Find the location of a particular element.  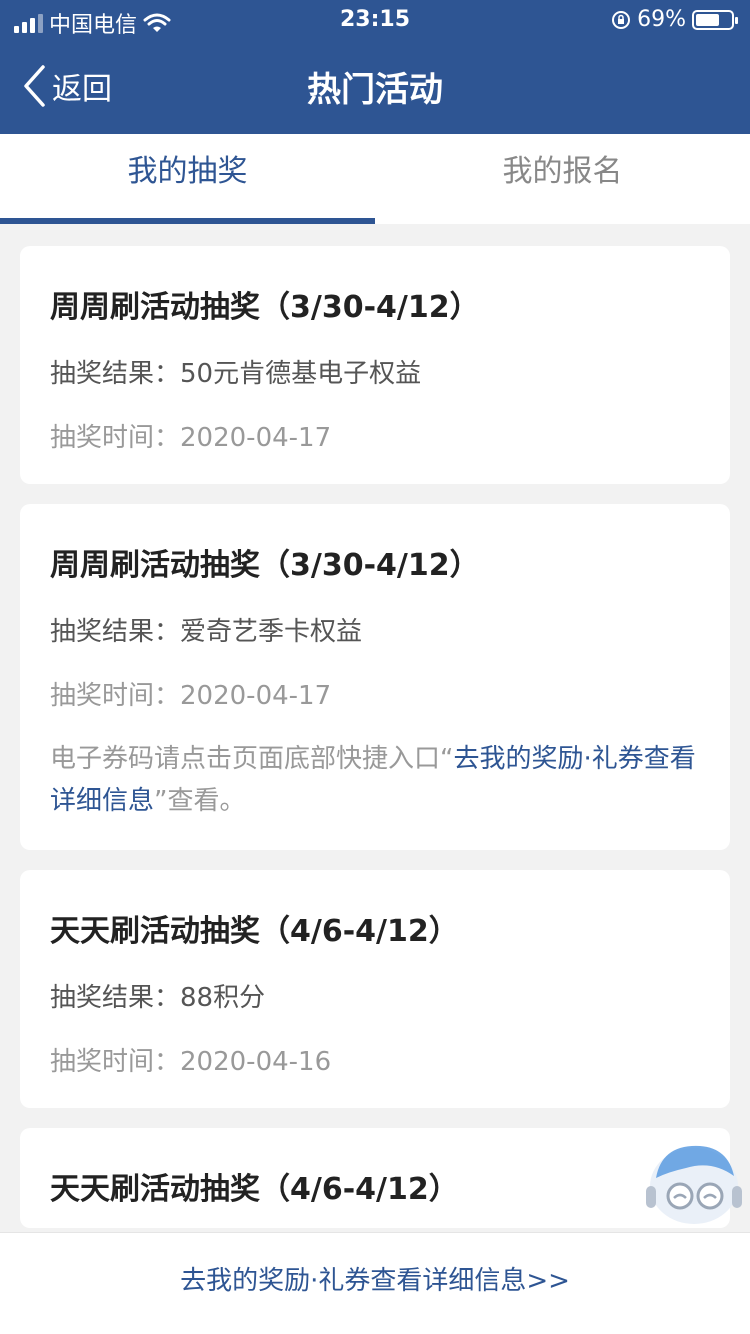

note-suffix: ”查看。 is located at coordinates (200, 801).